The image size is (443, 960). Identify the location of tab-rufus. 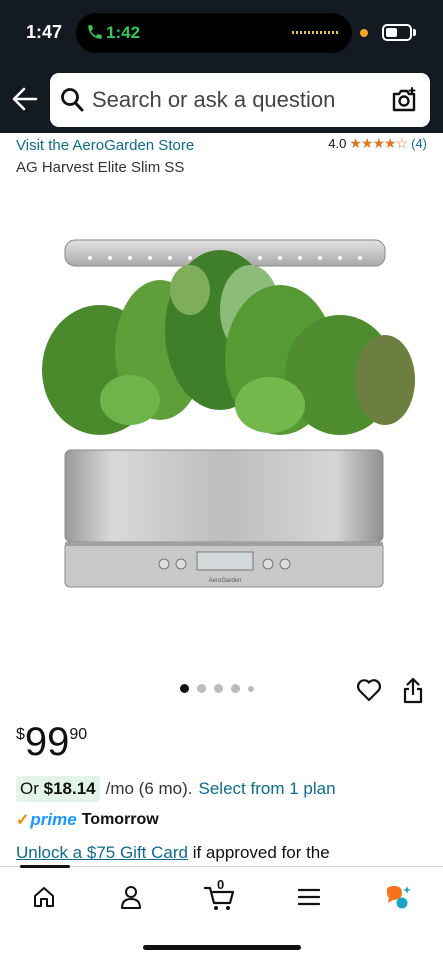
(398, 897).